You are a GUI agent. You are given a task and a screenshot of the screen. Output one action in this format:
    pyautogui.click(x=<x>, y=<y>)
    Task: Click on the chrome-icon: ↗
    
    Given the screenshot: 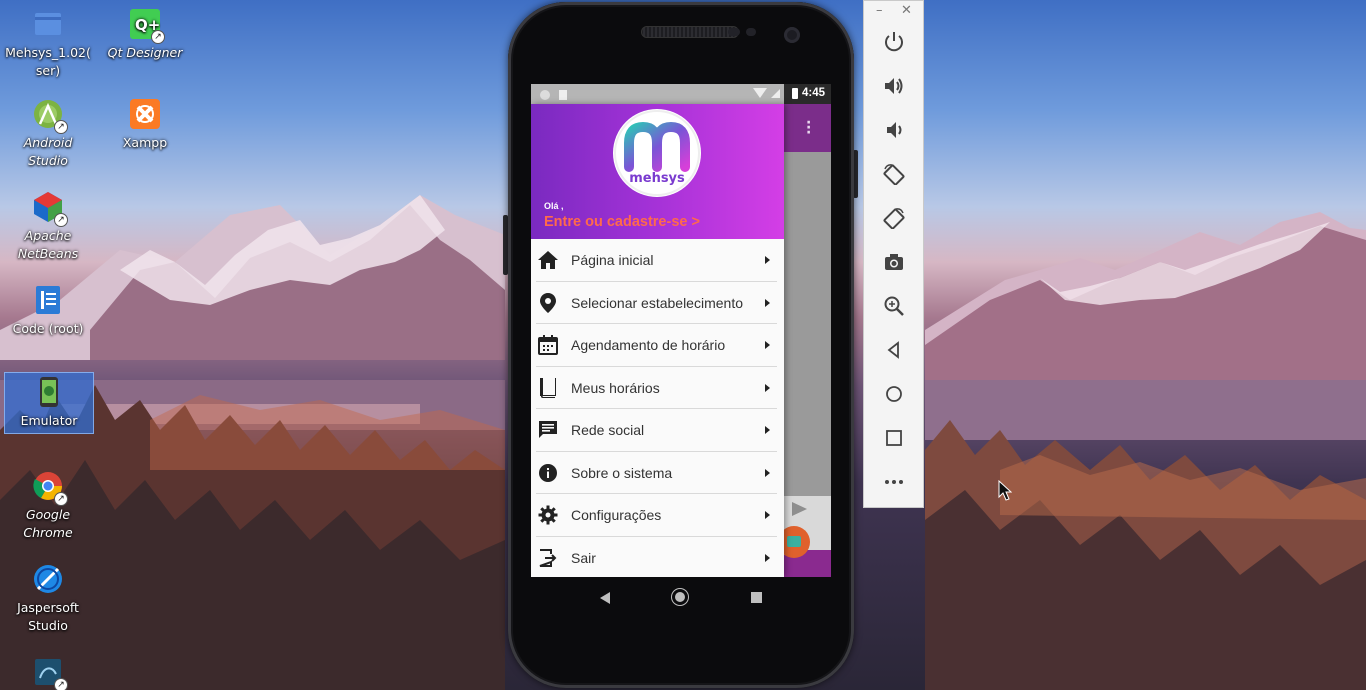 What is the action you would take?
    pyautogui.click(x=50, y=488)
    